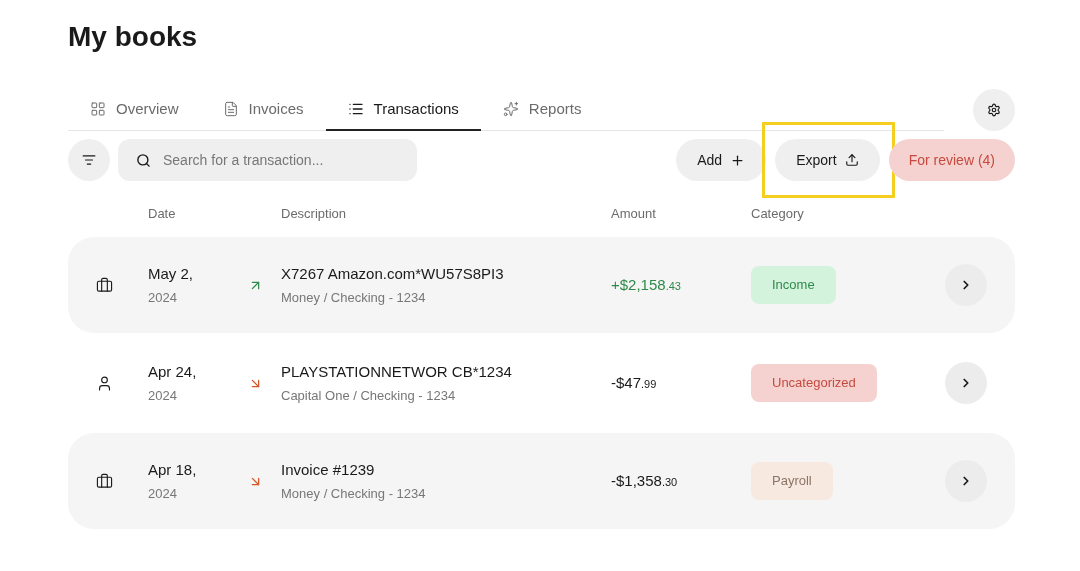 The width and height of the screenshot is (1080, 571). I want to click on sparkle-icon, so click(510, 109).